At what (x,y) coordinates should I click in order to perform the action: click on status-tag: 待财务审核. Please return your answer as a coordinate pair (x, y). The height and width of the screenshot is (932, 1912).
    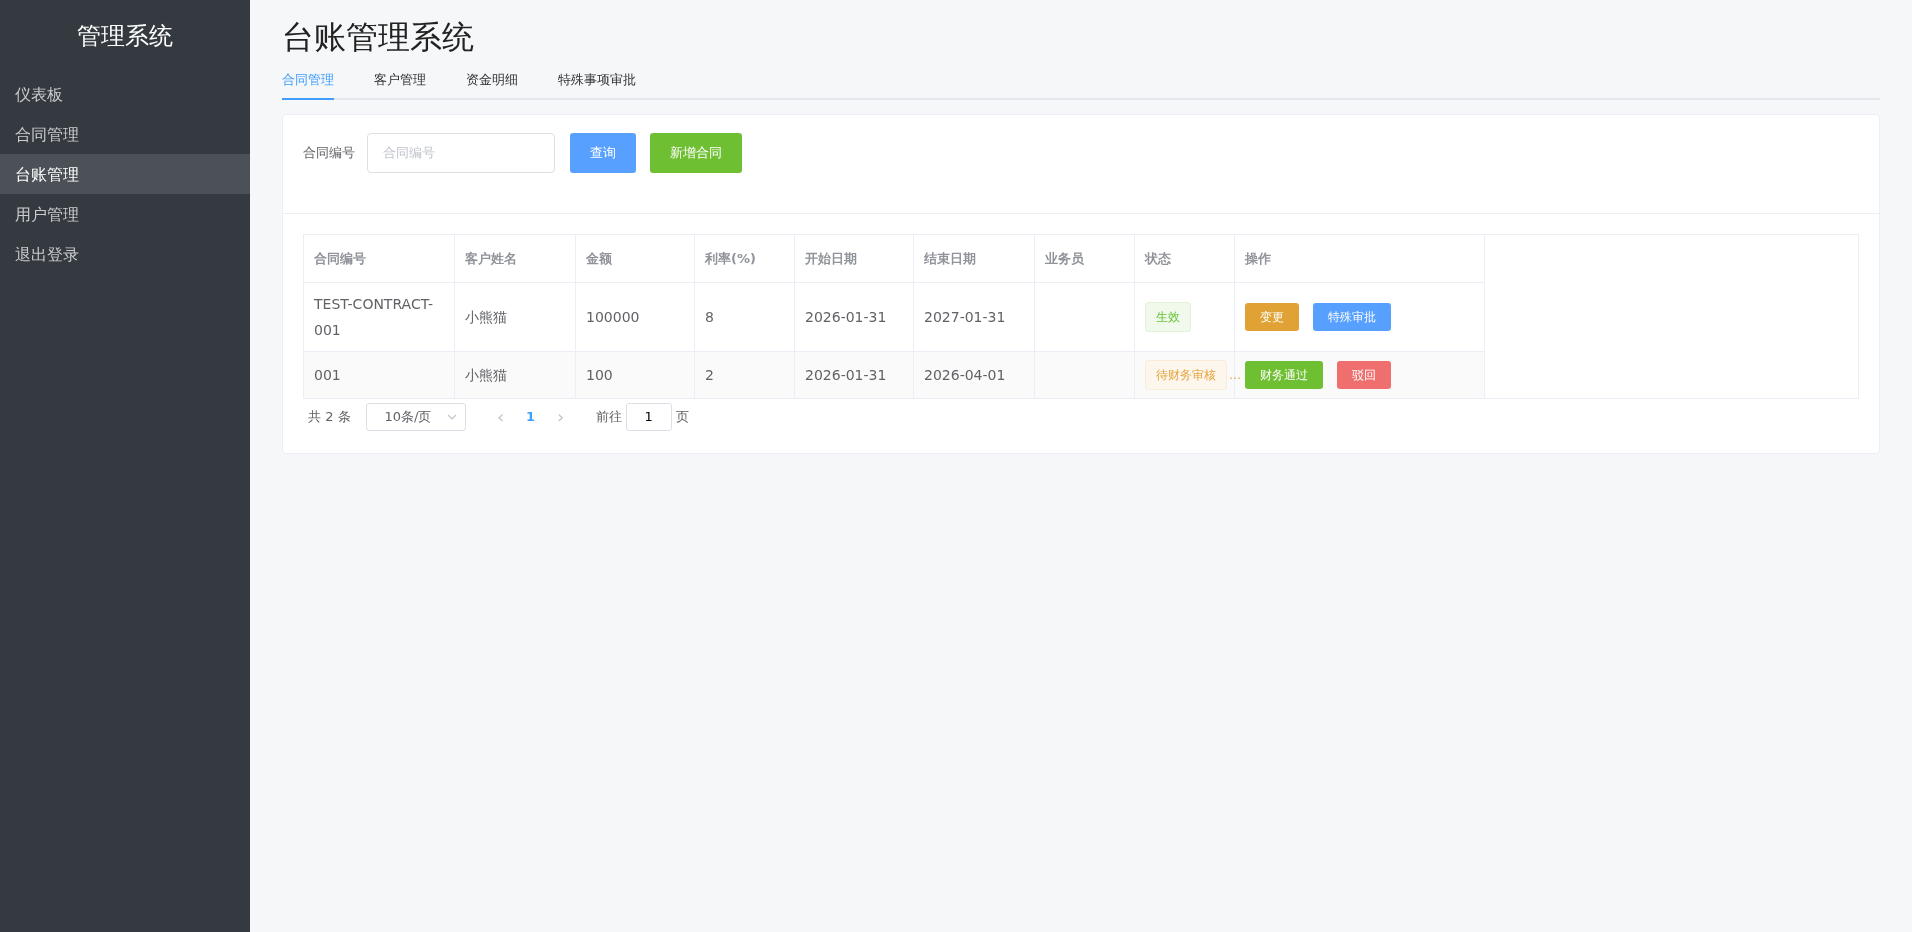
    Looking at the image, I should click on (1186, 374).